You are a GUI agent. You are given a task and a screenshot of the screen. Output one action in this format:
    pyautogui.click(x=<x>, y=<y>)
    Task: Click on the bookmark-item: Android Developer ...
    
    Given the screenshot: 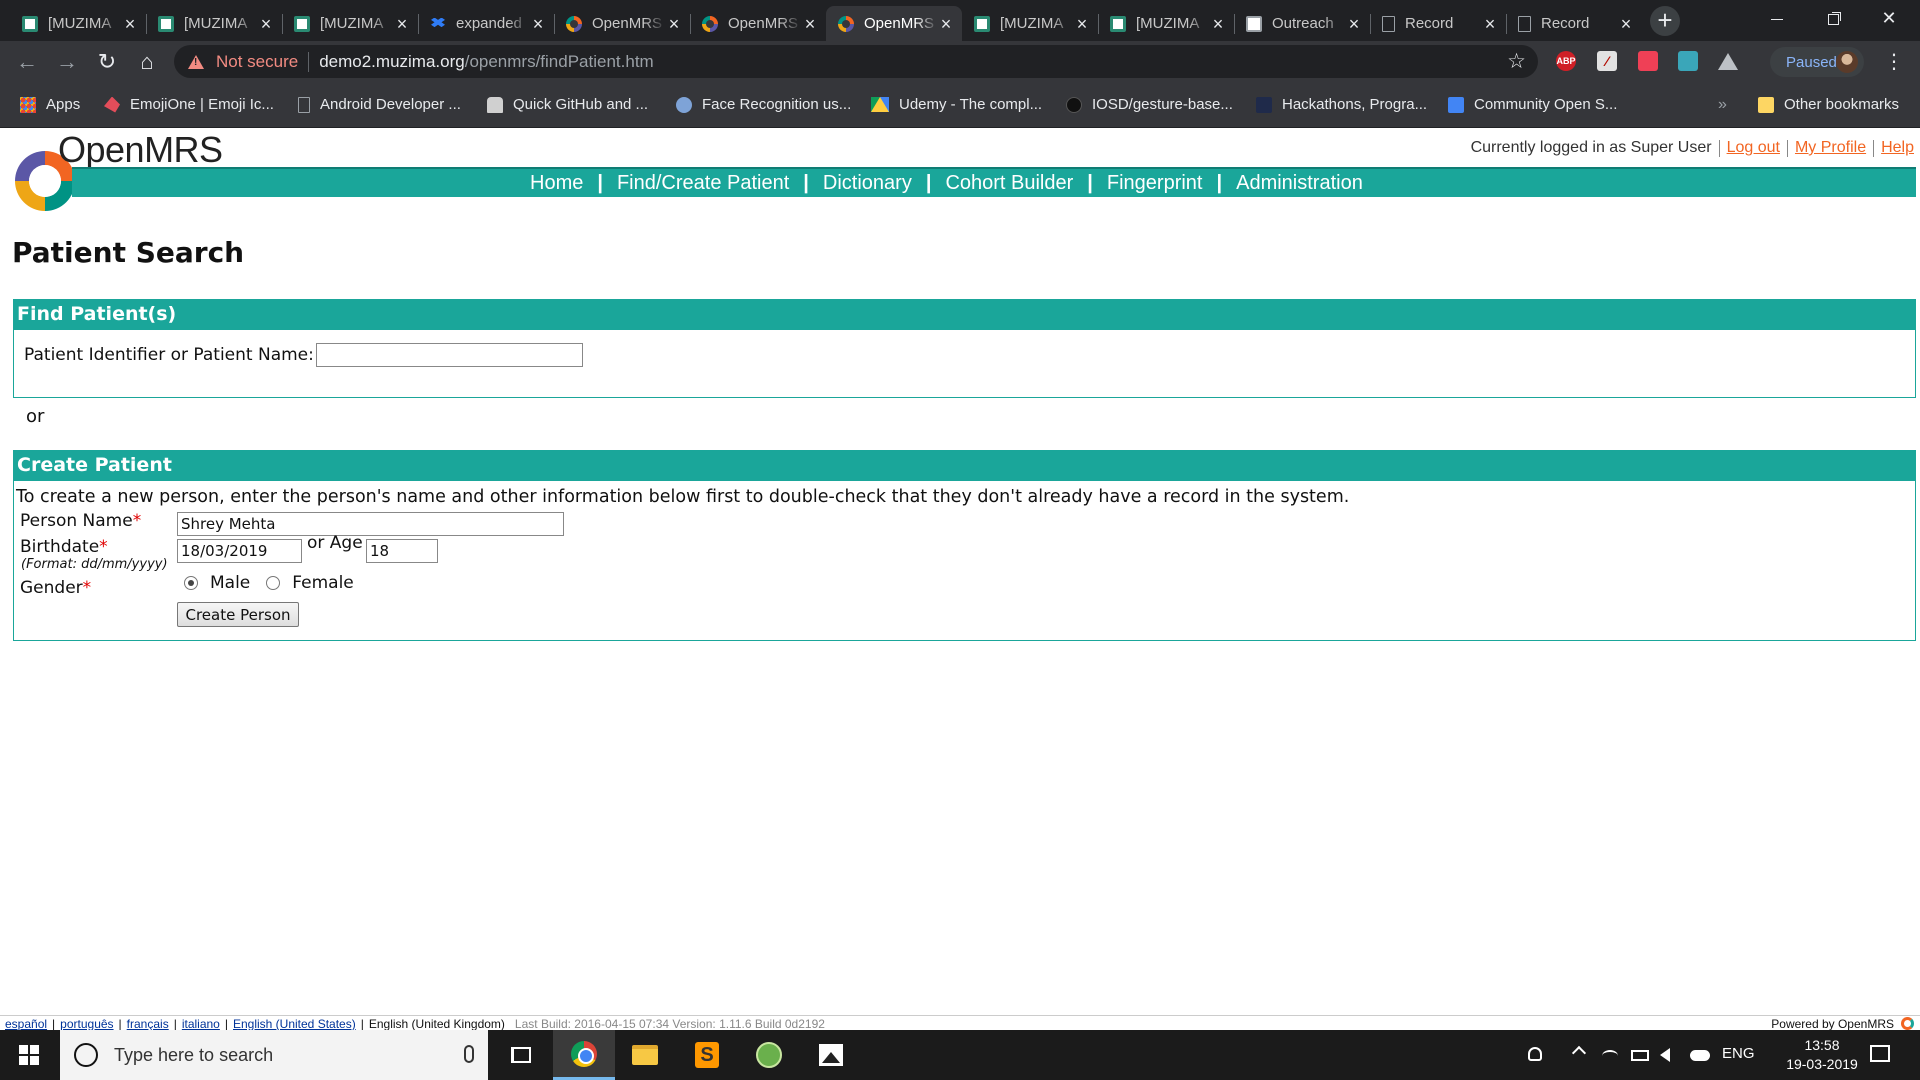 What is the action you would take?
    pyautogui.click(x=379, y=104)
    